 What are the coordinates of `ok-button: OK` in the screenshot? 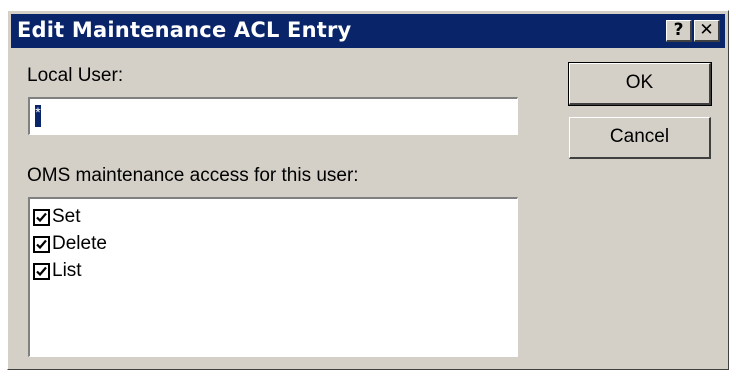 It's located at (640, 84).